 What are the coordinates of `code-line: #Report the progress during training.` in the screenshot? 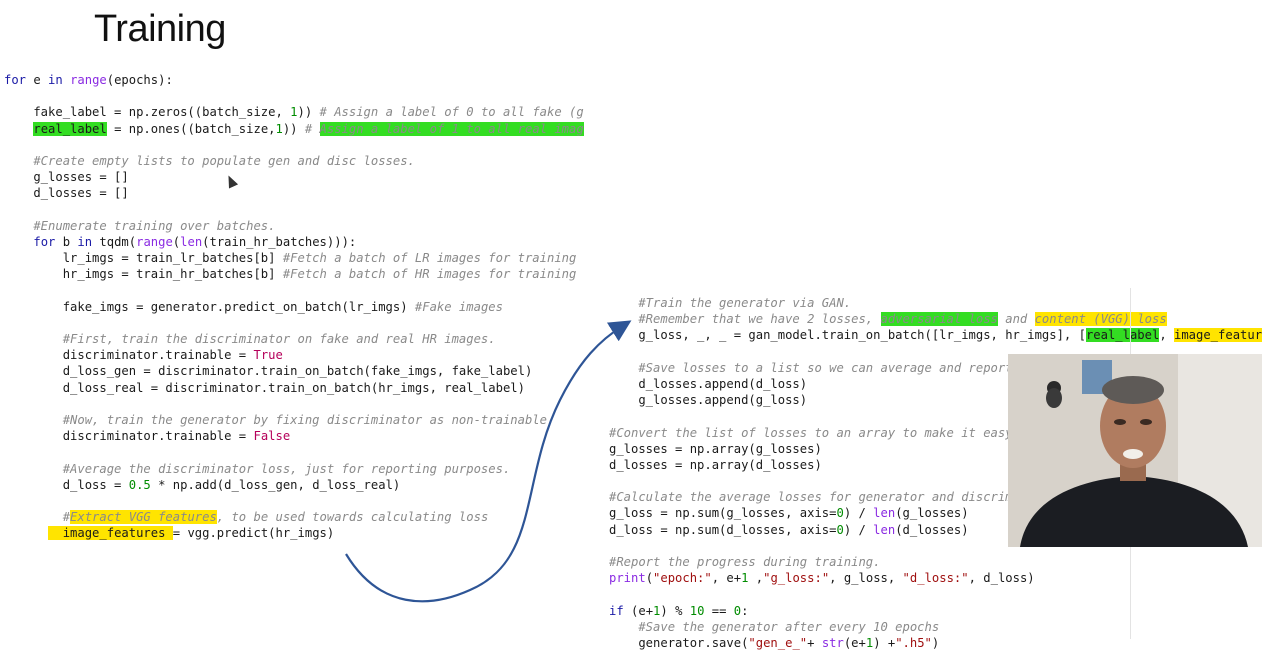 It's located at (935, 562).